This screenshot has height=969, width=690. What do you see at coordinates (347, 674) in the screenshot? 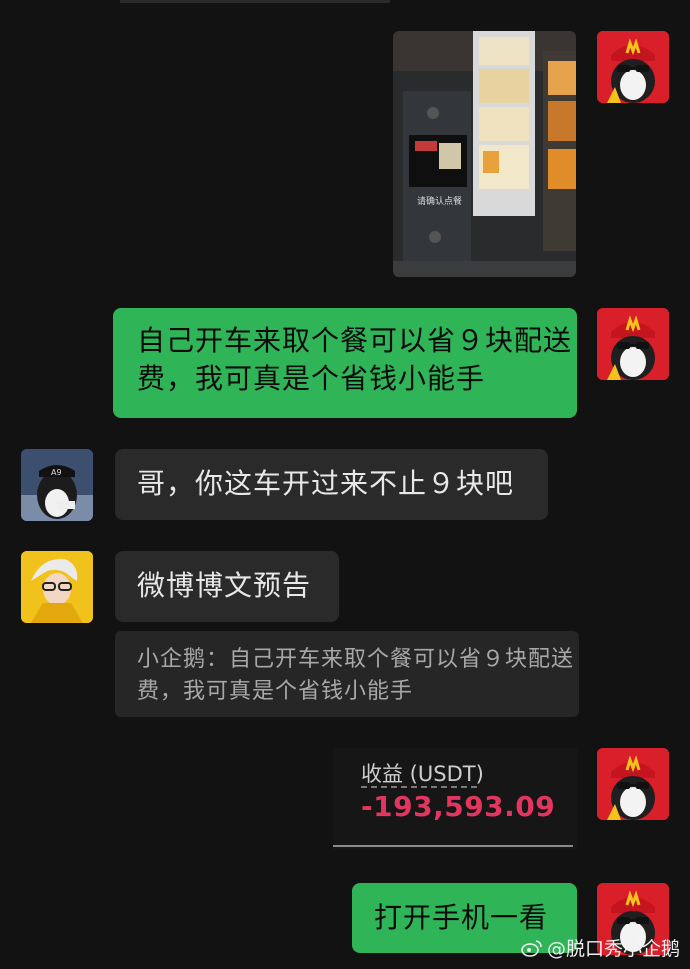
I see `quoted-message: 小企鹅：自己开车来取个餐可以省９块配送费，我可真是个省钱小能手` at bounding box center [347, 674].